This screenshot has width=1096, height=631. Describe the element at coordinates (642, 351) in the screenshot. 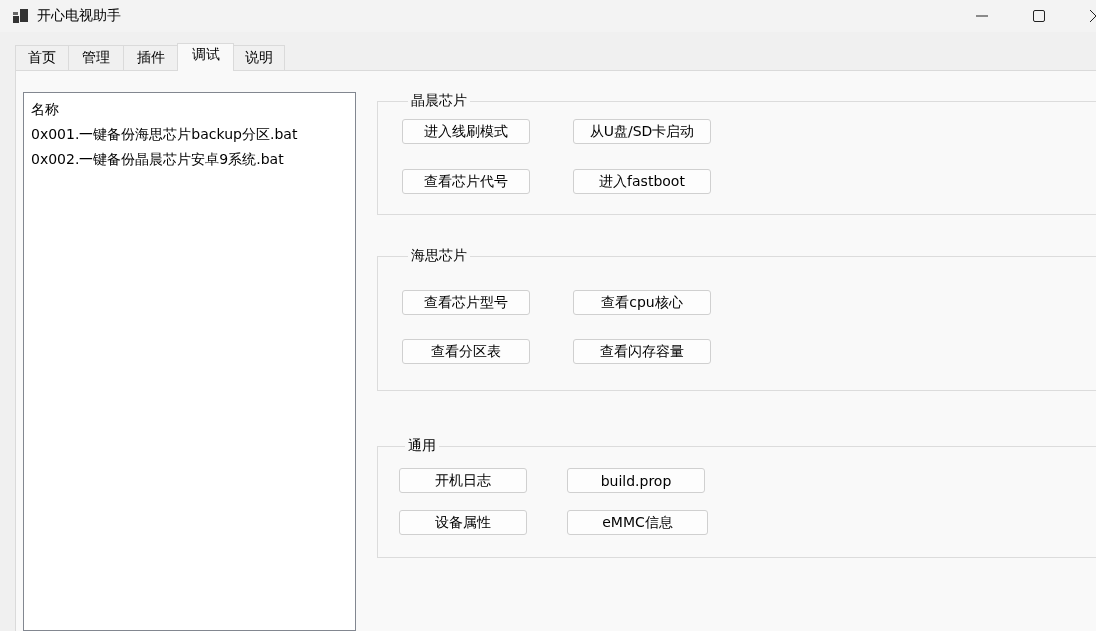

I see `action-button: 查看闪存容量` at that location.